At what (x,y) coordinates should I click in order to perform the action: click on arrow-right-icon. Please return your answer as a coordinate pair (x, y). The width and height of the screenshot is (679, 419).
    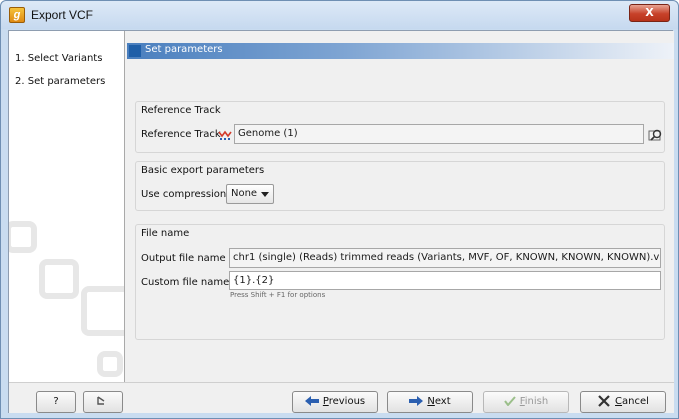
    Looking at the image, I should click on (416, 401).